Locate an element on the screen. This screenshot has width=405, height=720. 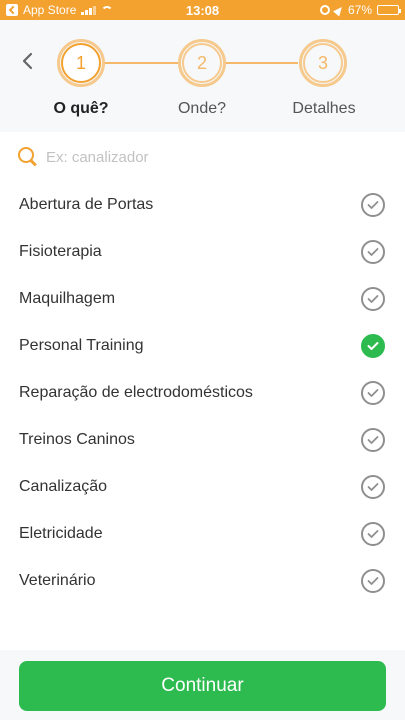
check-circle-selected-icon is located at coordinates (373, 345).